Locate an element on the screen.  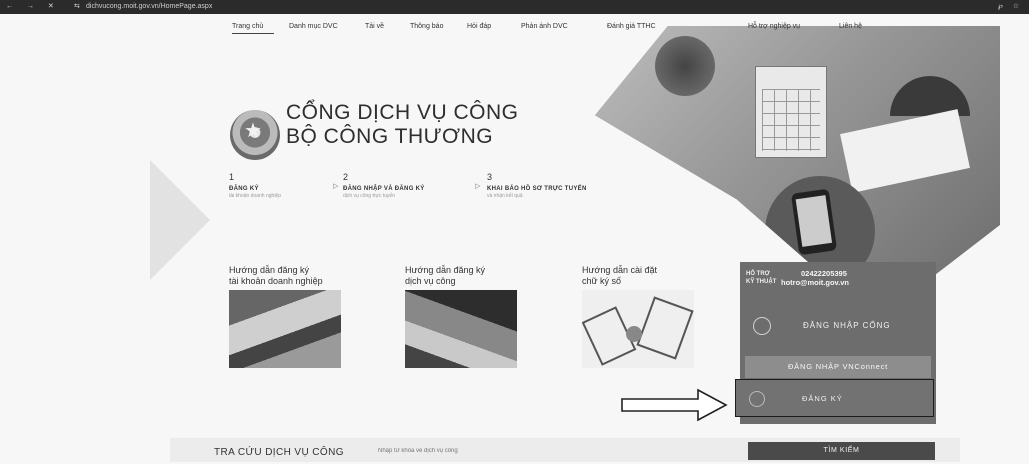
guide-business-account-title: Hướng dẫn đăng ký tài khoản doanh nghiệp is located at coordinates (276, 276).